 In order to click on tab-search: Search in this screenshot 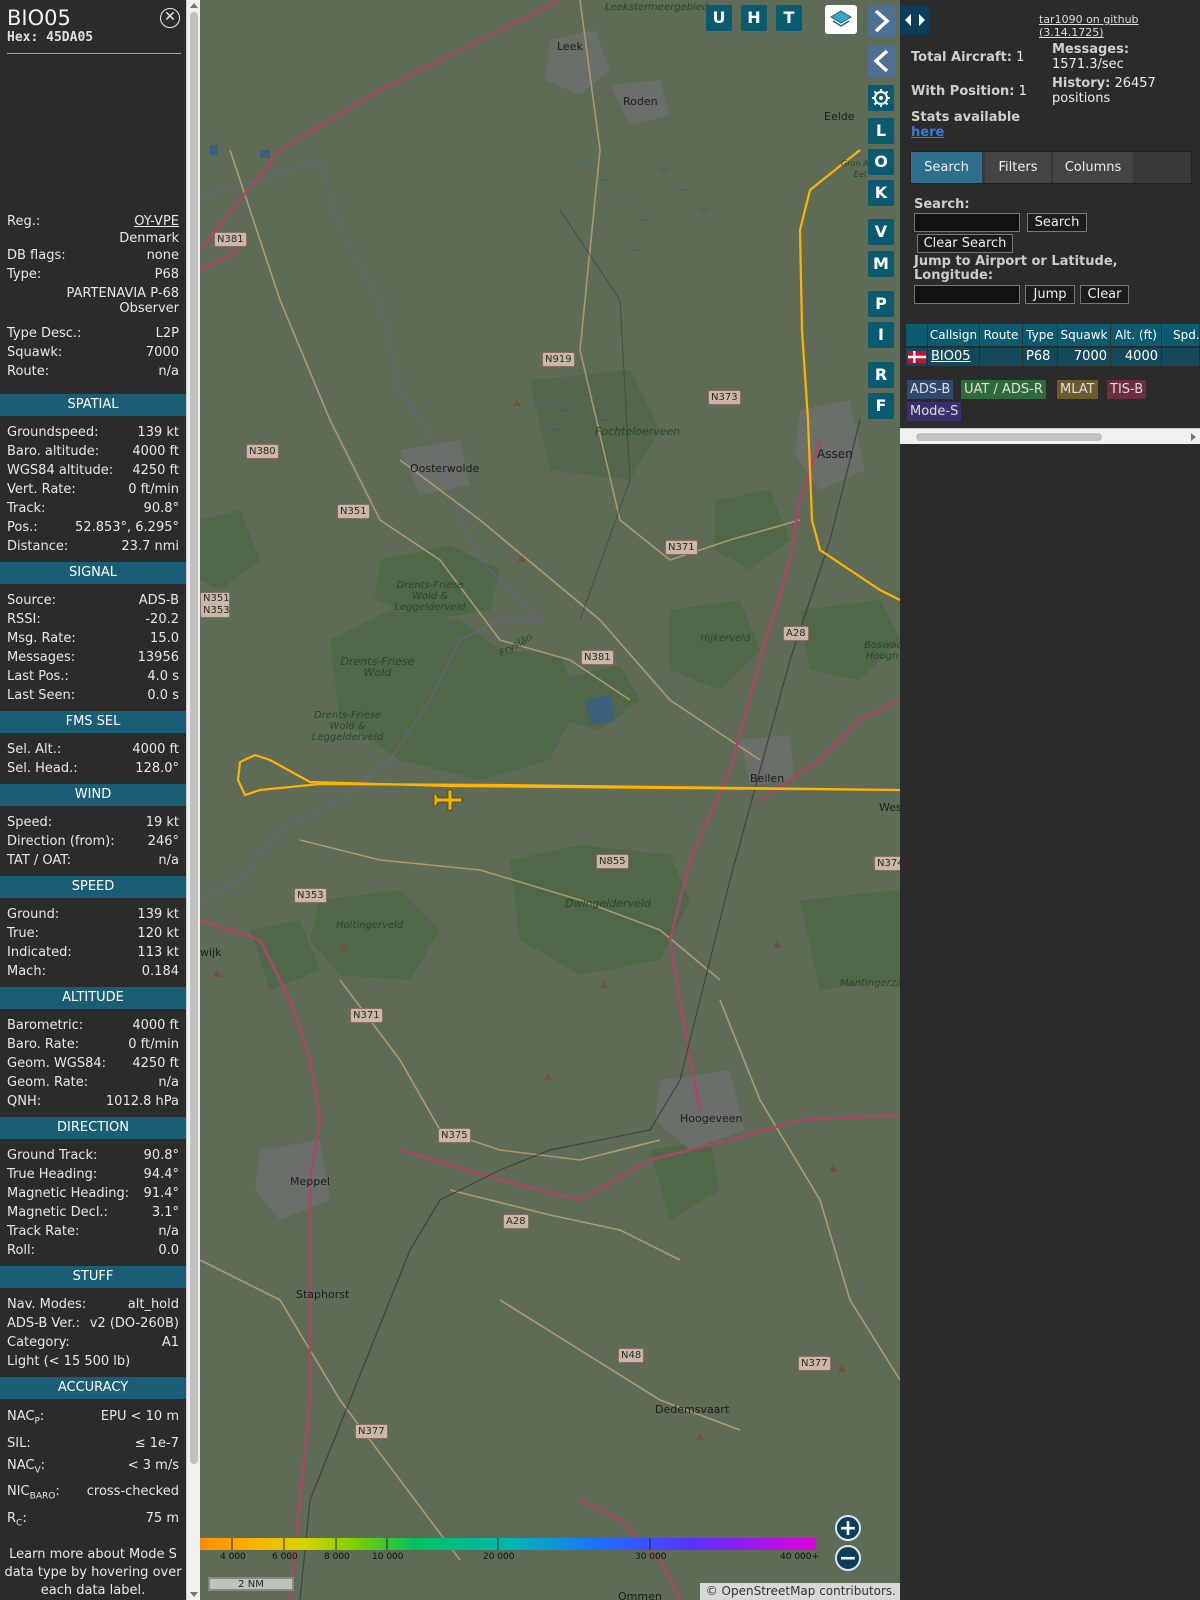, I will do `click(946, 167)`.